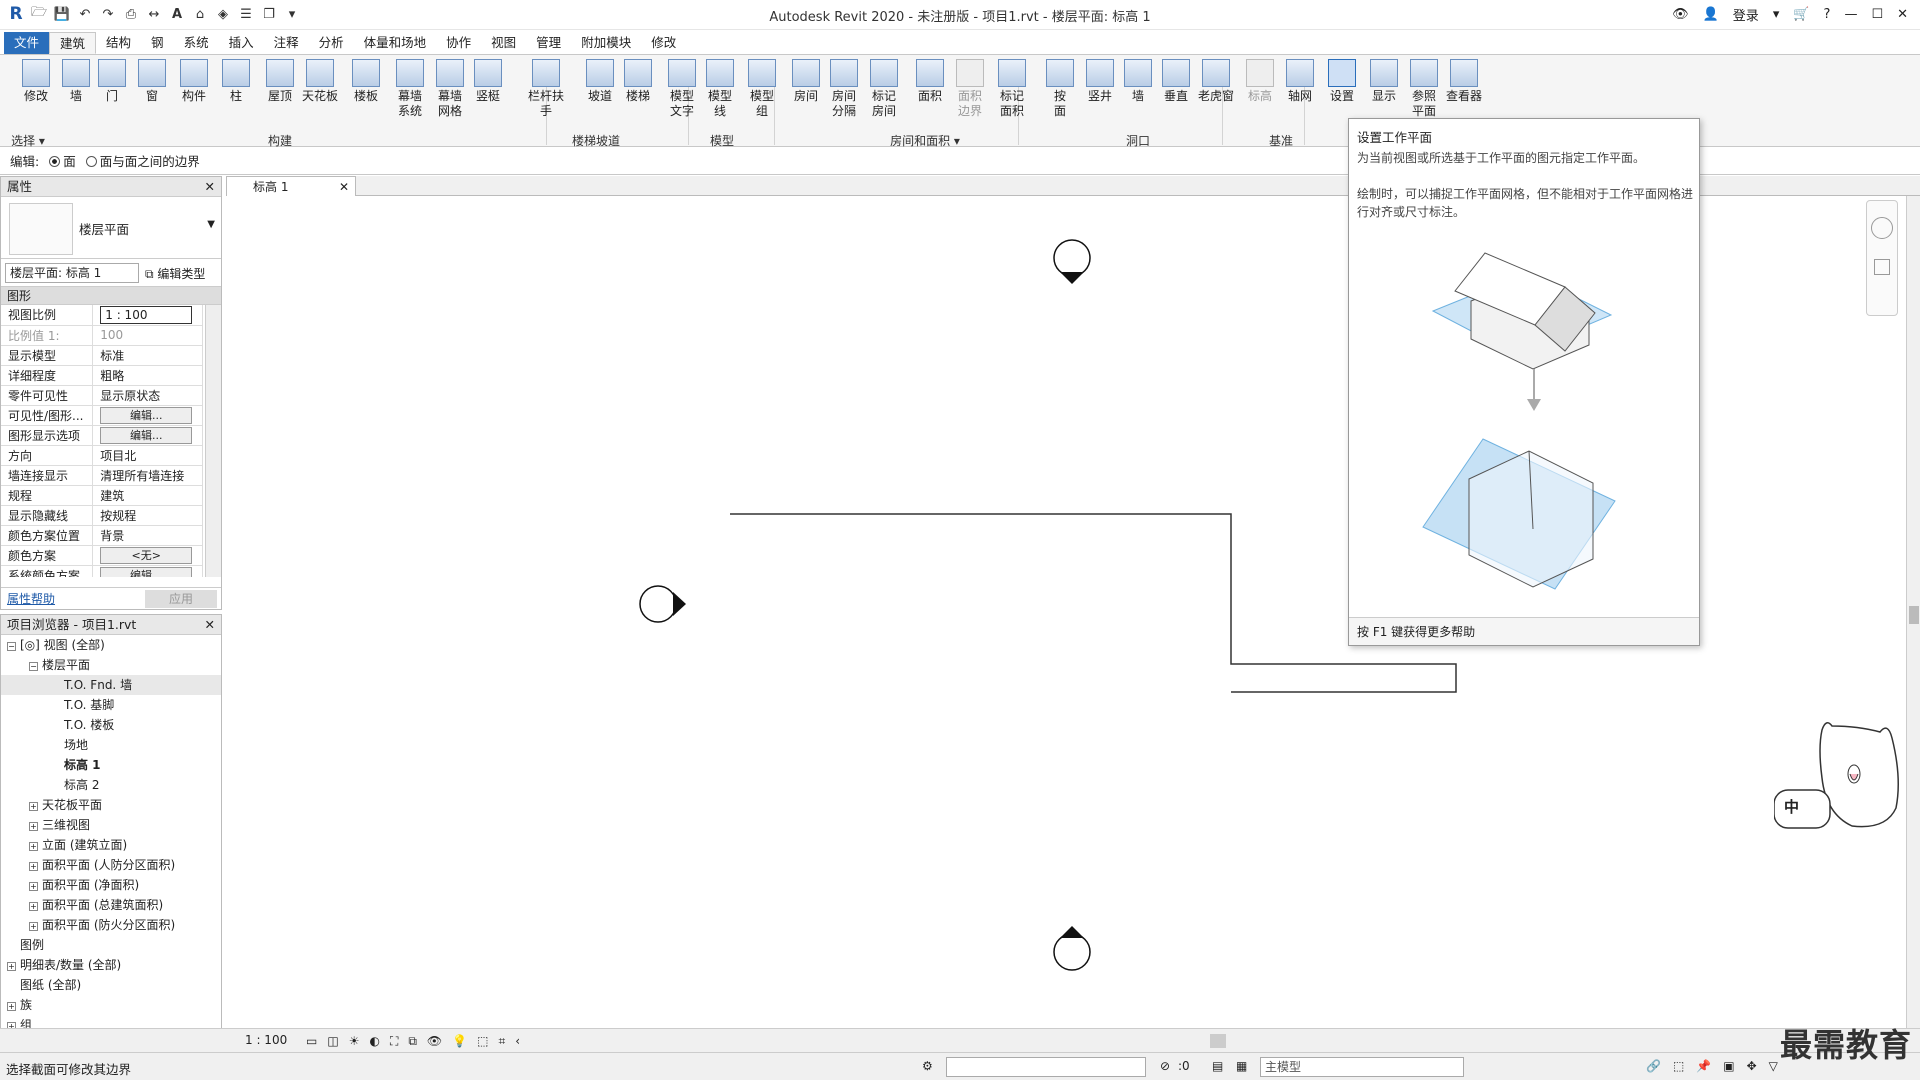  What do you see at coordinates (970, 89) in the screenshot?
I see `ribbon-tool-22: 面积 边界` at bounding box center [970, 89].